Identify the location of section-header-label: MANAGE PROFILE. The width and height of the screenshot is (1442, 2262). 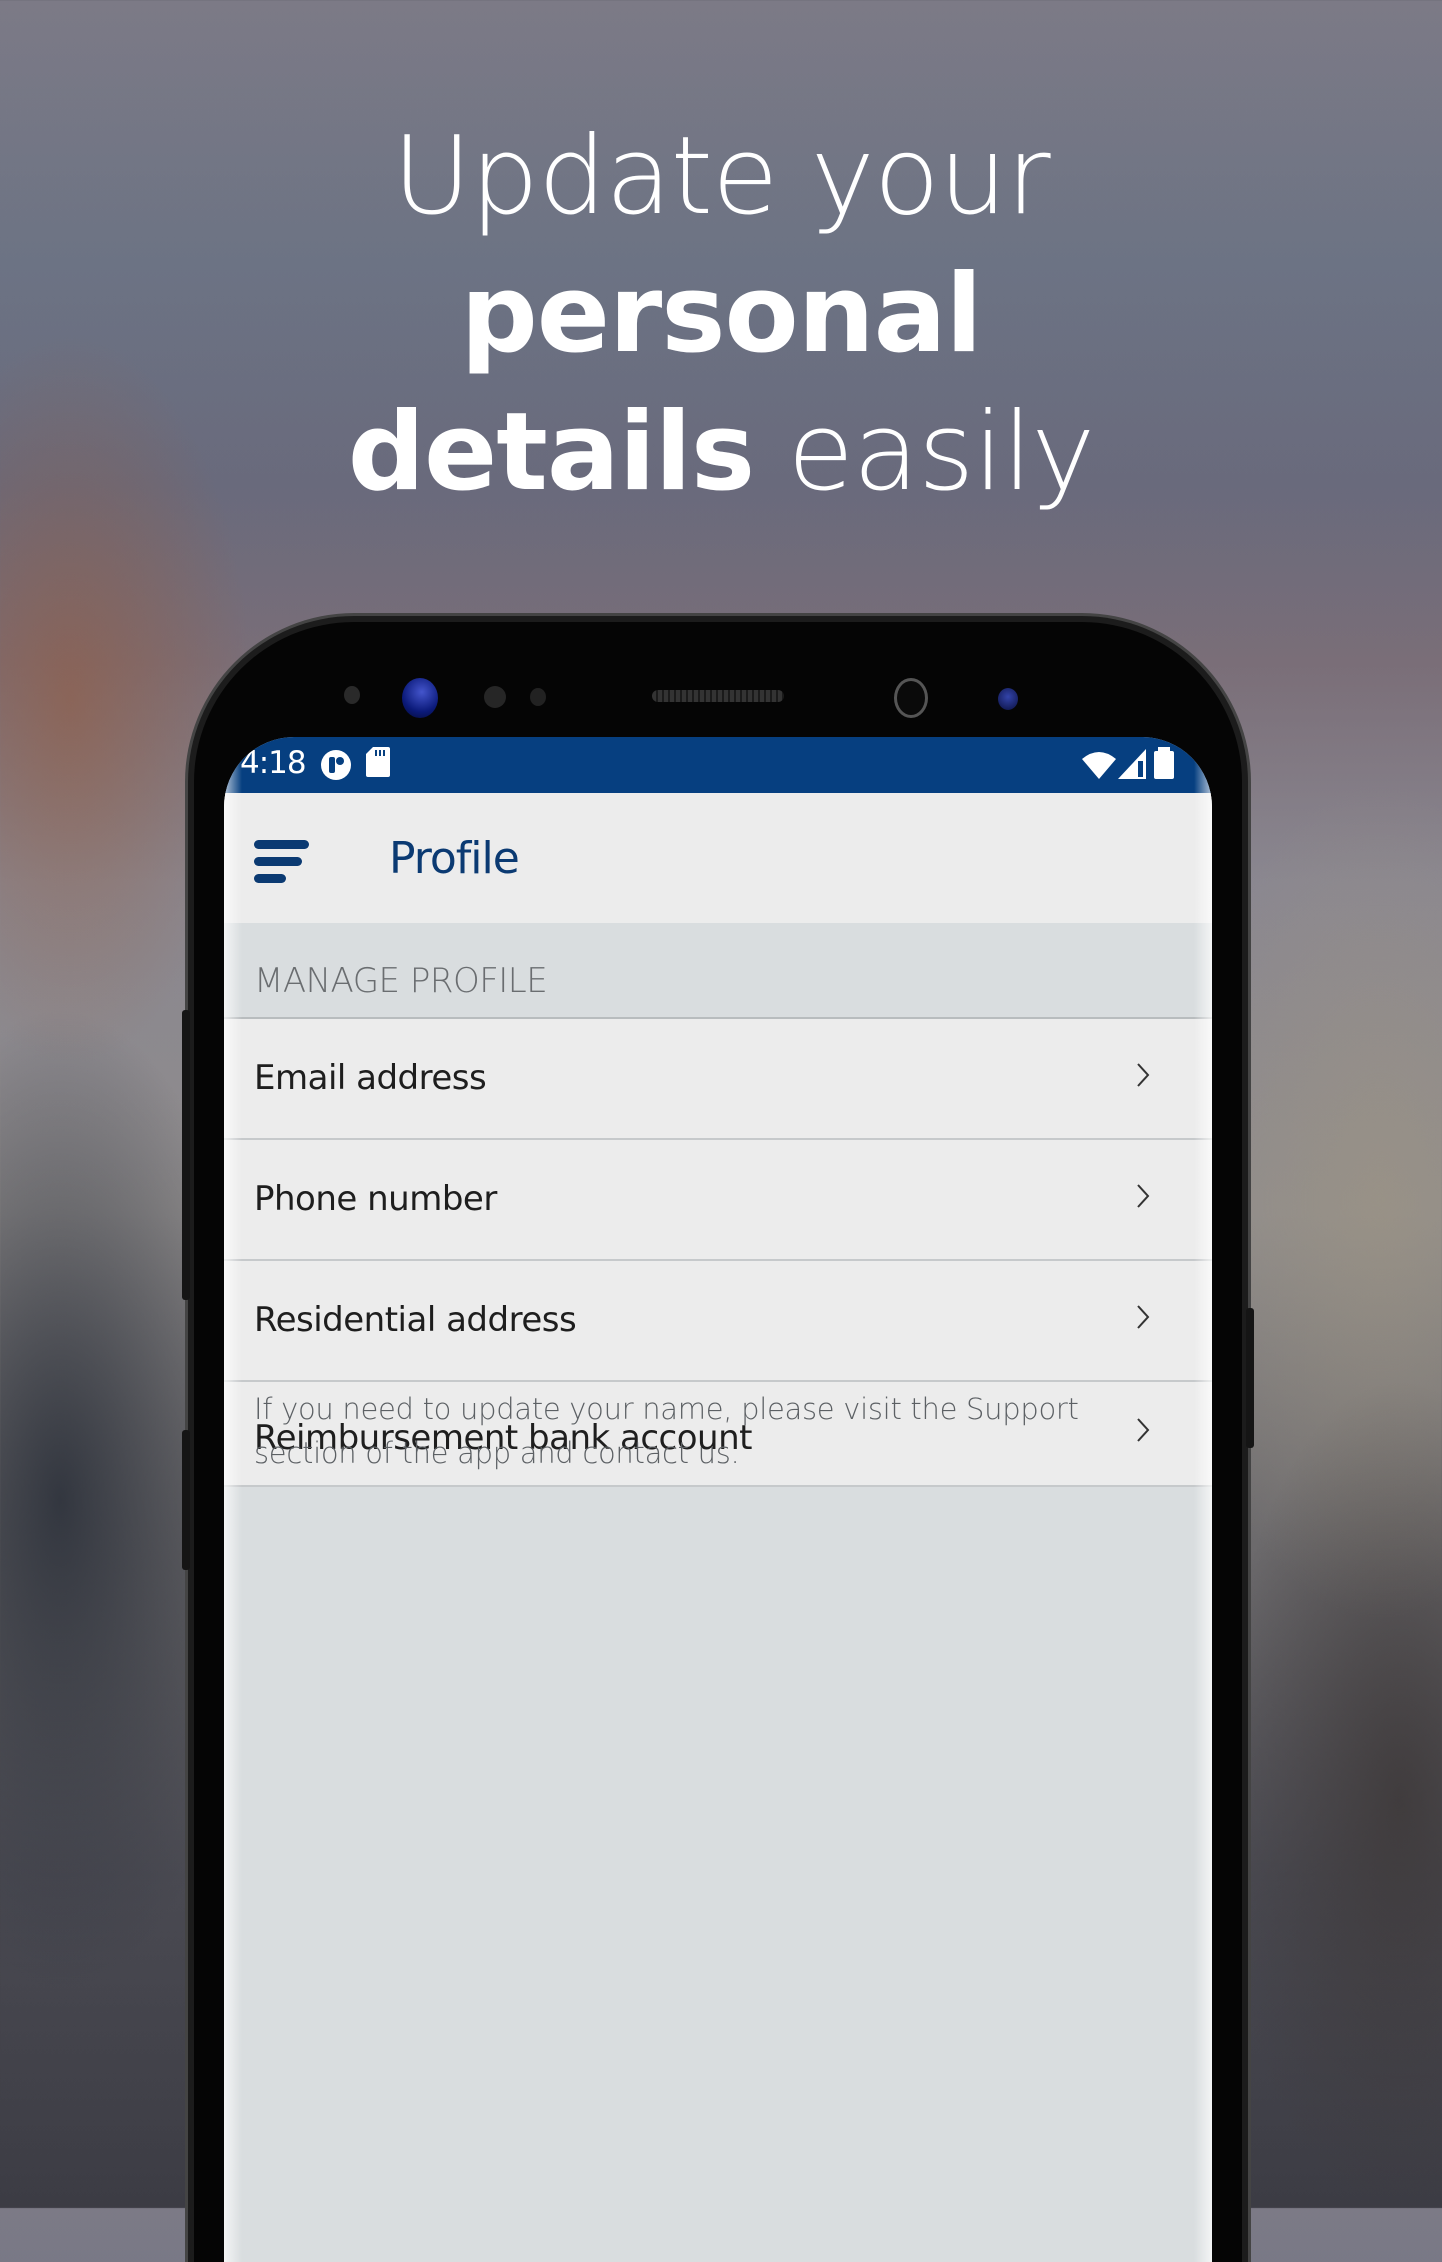
(401, 981).